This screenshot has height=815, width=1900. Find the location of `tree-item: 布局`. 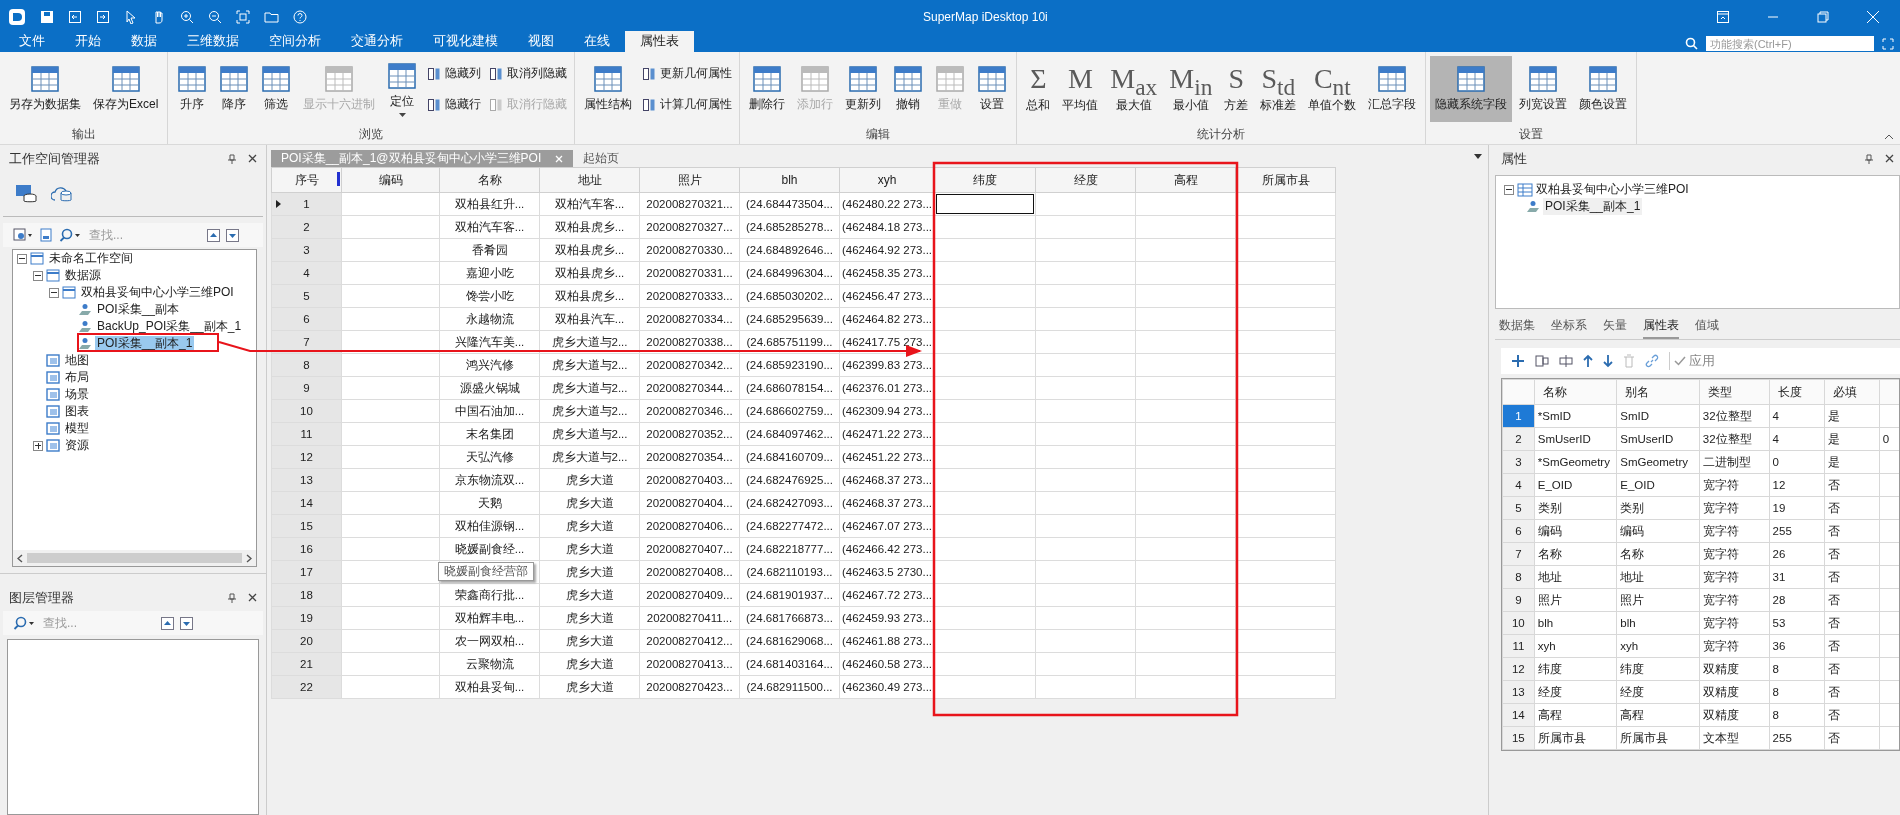

tree-item: 布局 is located at coordinates (77, 377).